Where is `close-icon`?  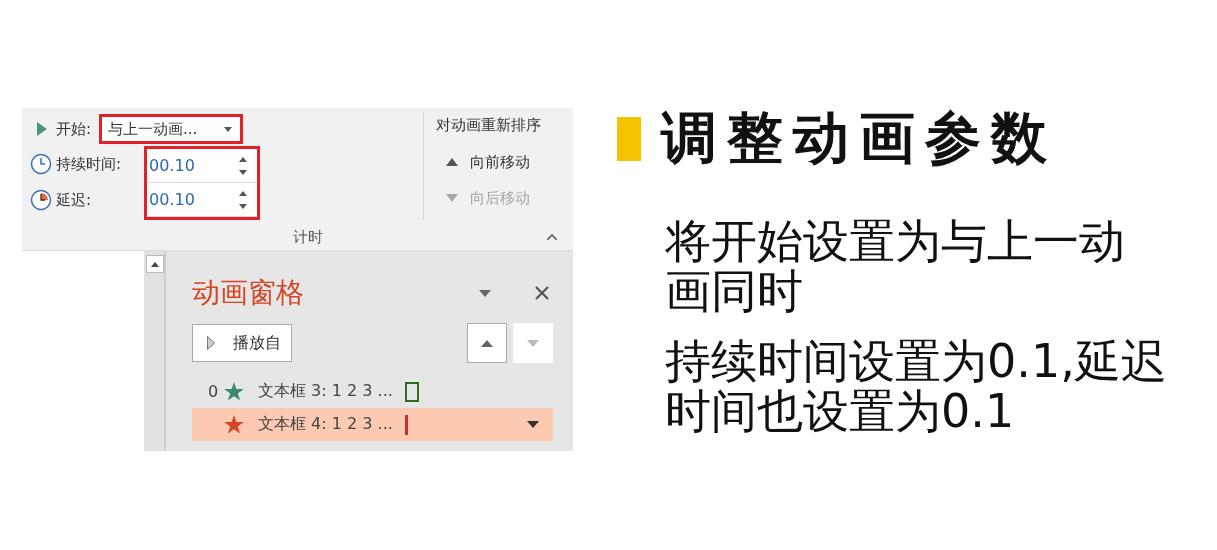 close-icon is located at coordinates (542, 293).